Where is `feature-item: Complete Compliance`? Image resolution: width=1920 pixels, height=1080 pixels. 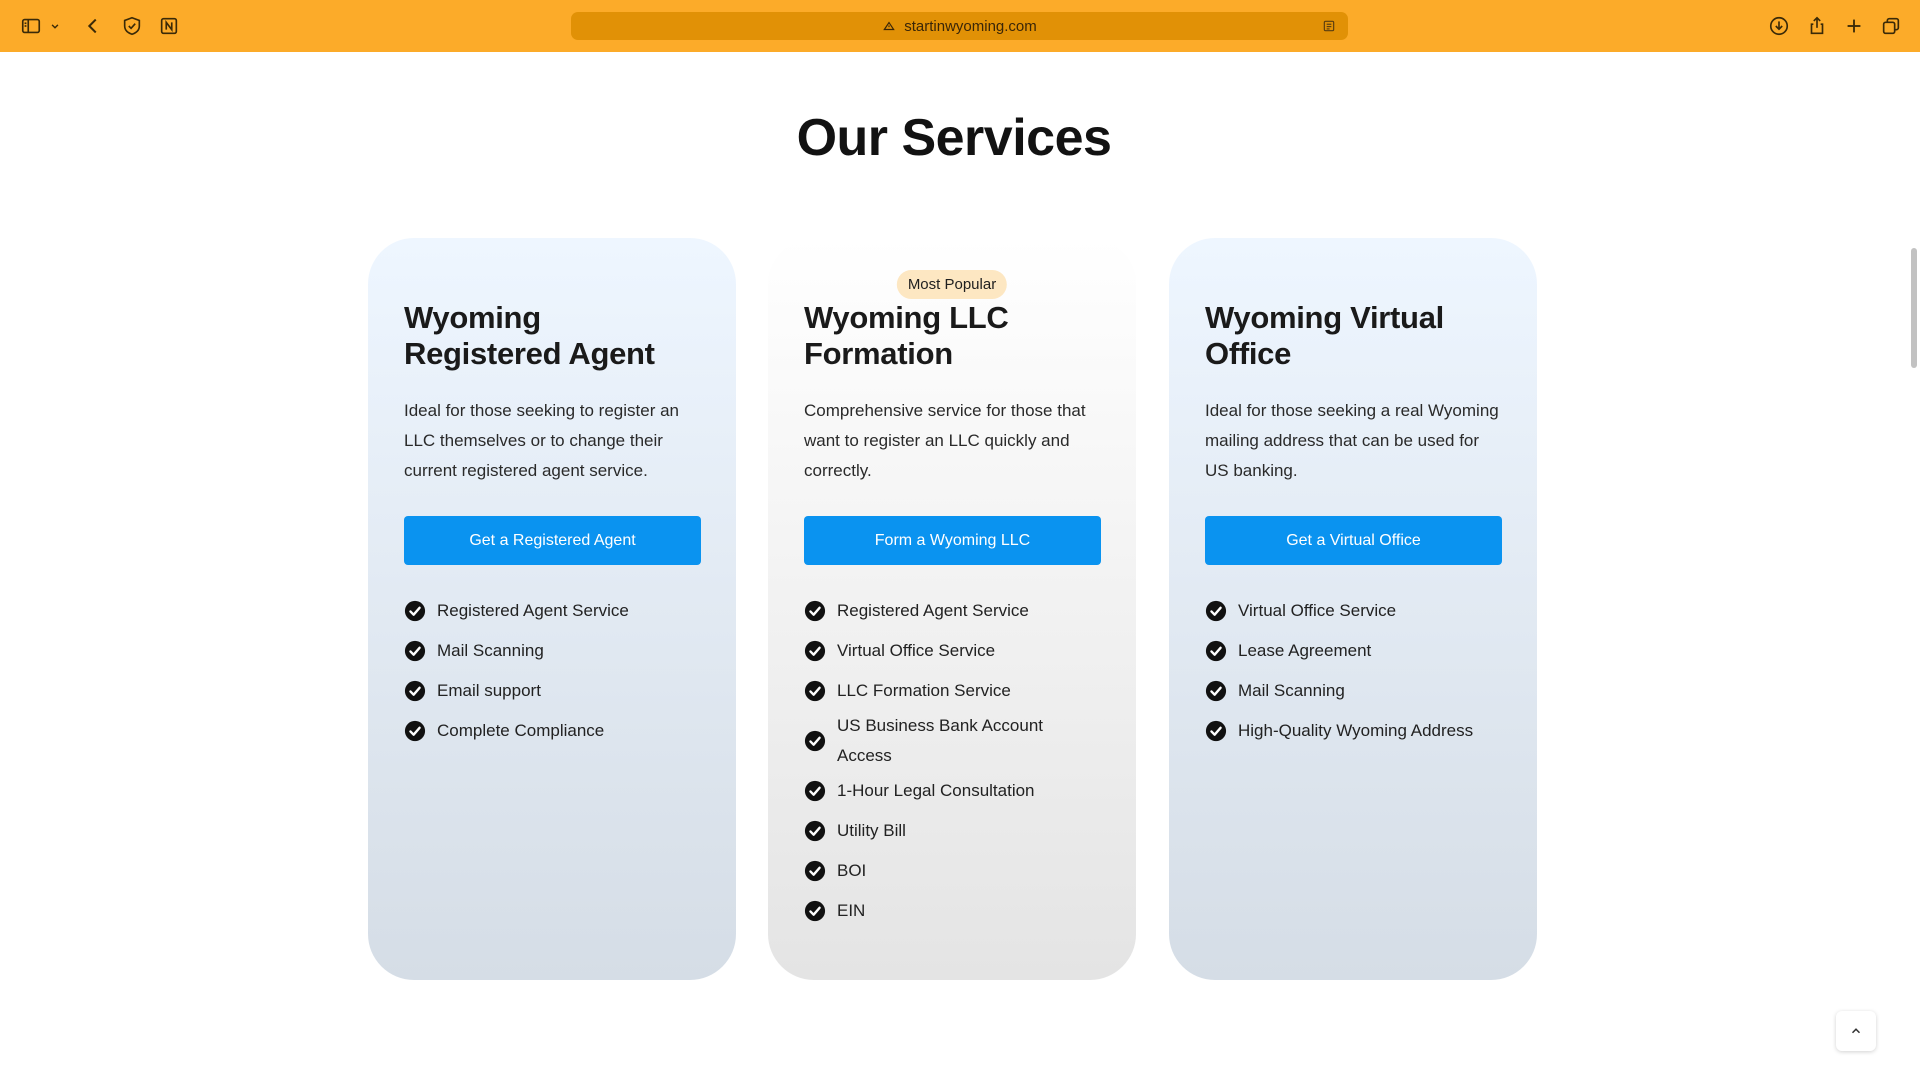
feature-item: Complete Compliance is located at coordinates (552, 731).